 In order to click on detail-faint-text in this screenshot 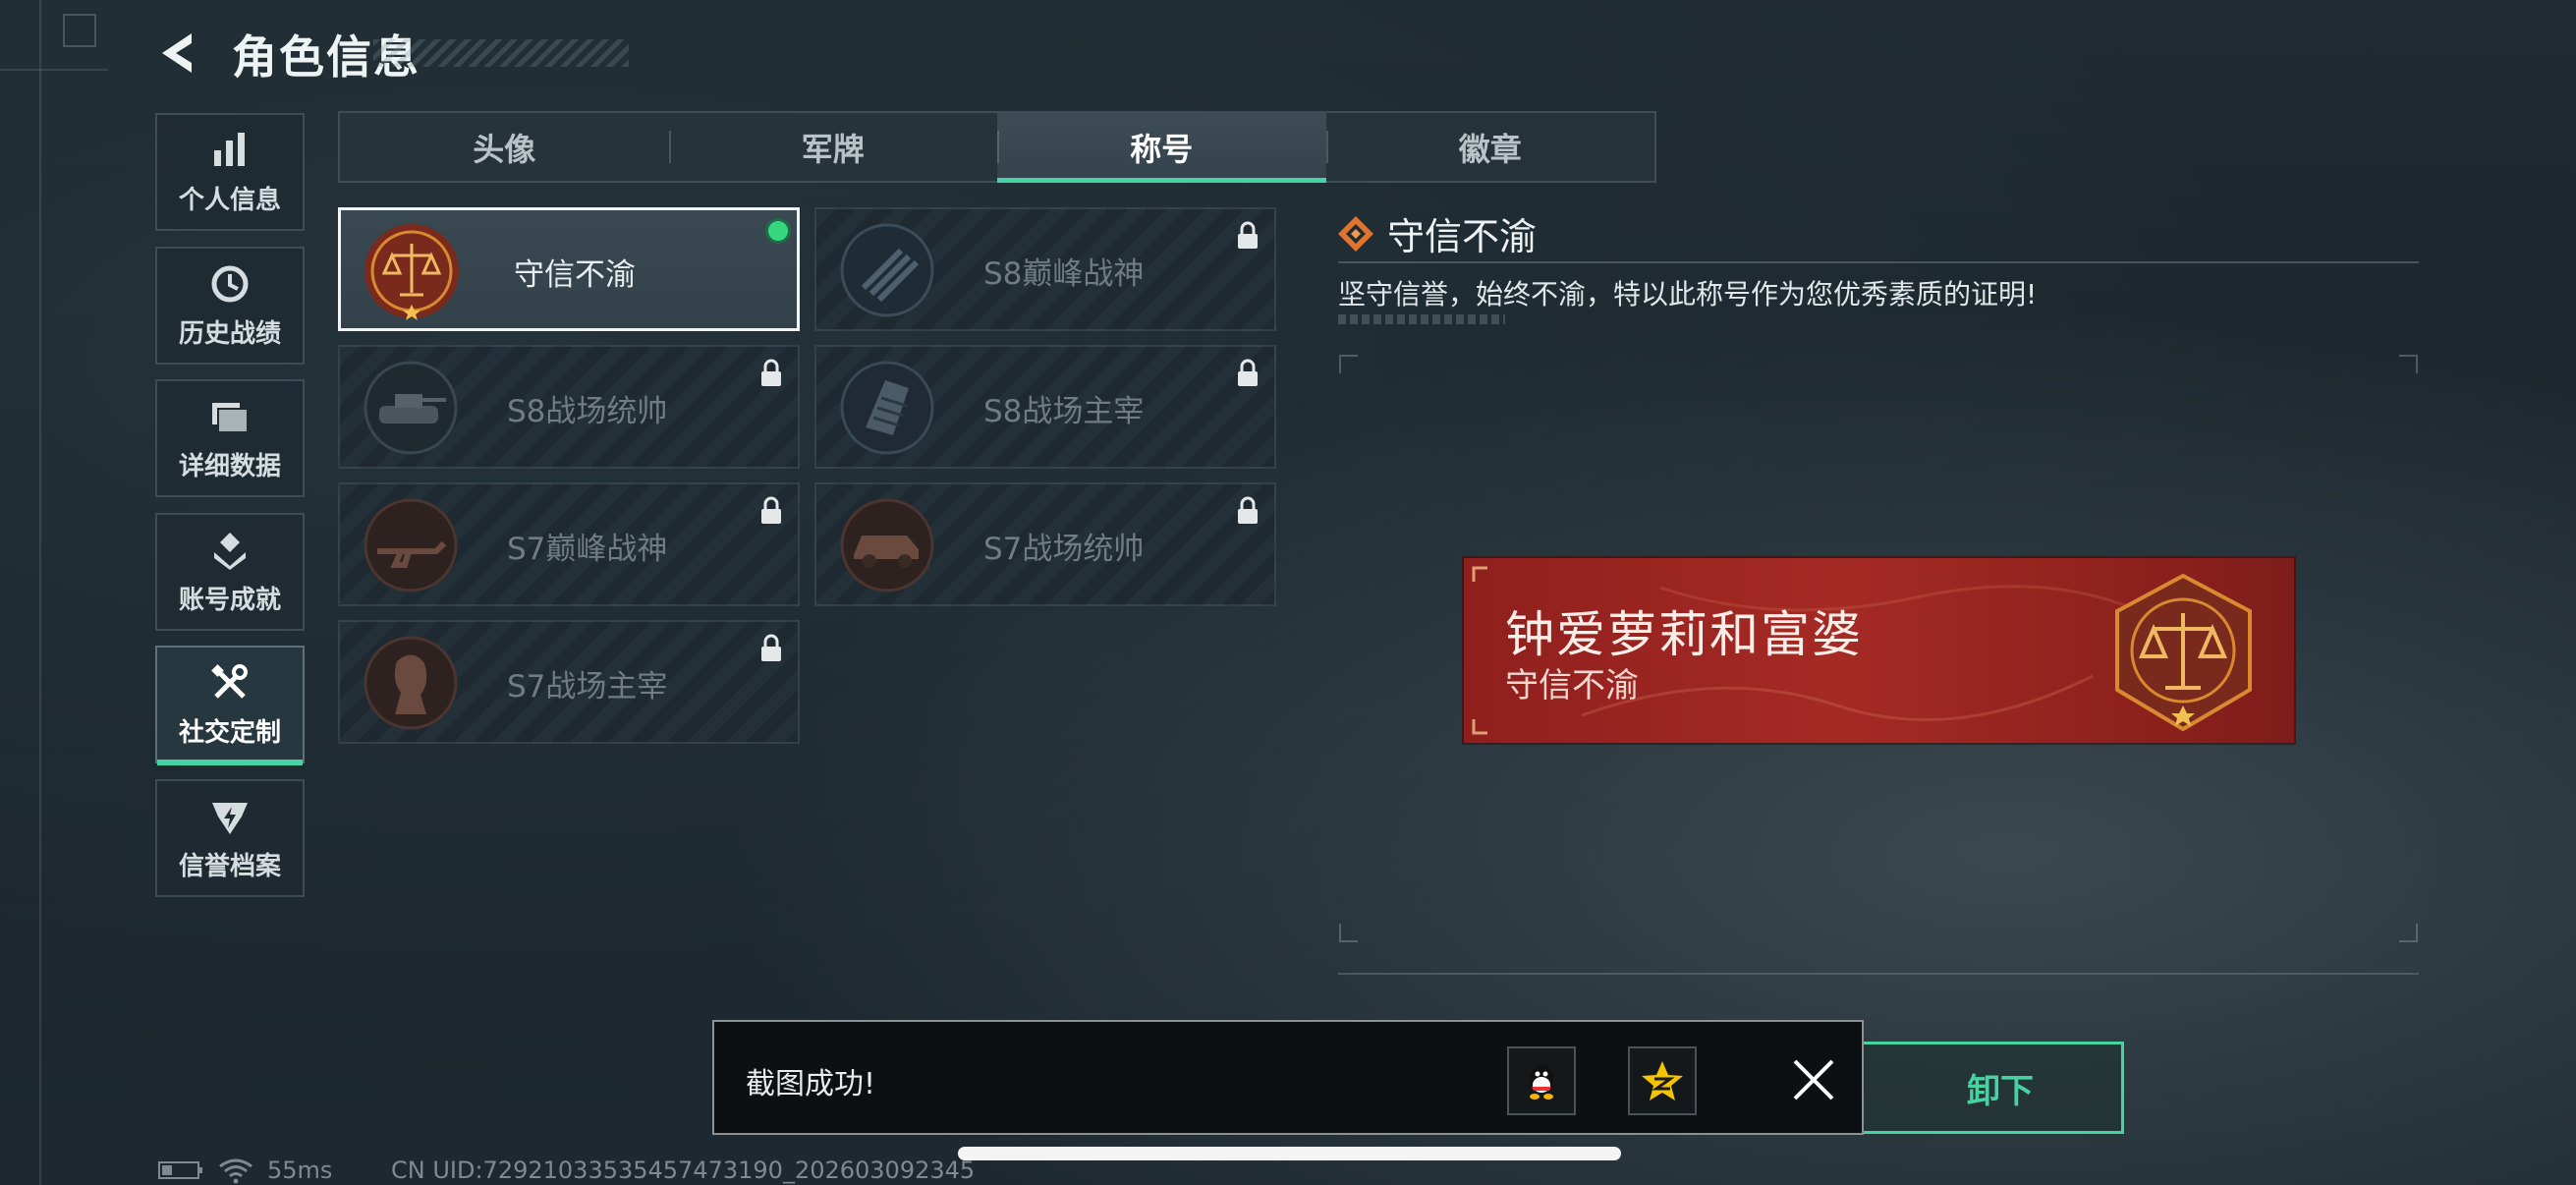, I will do `click(1421, 319)`.